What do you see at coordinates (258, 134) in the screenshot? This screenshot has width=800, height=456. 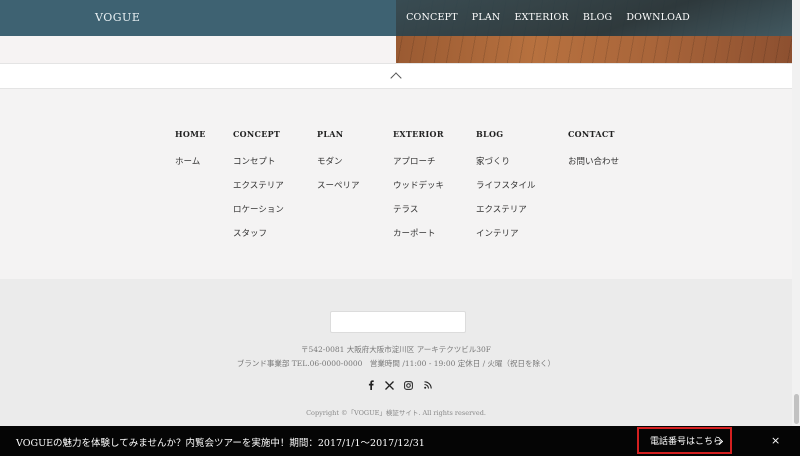 I see `footer-heading: CONCEPT` at bounding box center [258, 134].